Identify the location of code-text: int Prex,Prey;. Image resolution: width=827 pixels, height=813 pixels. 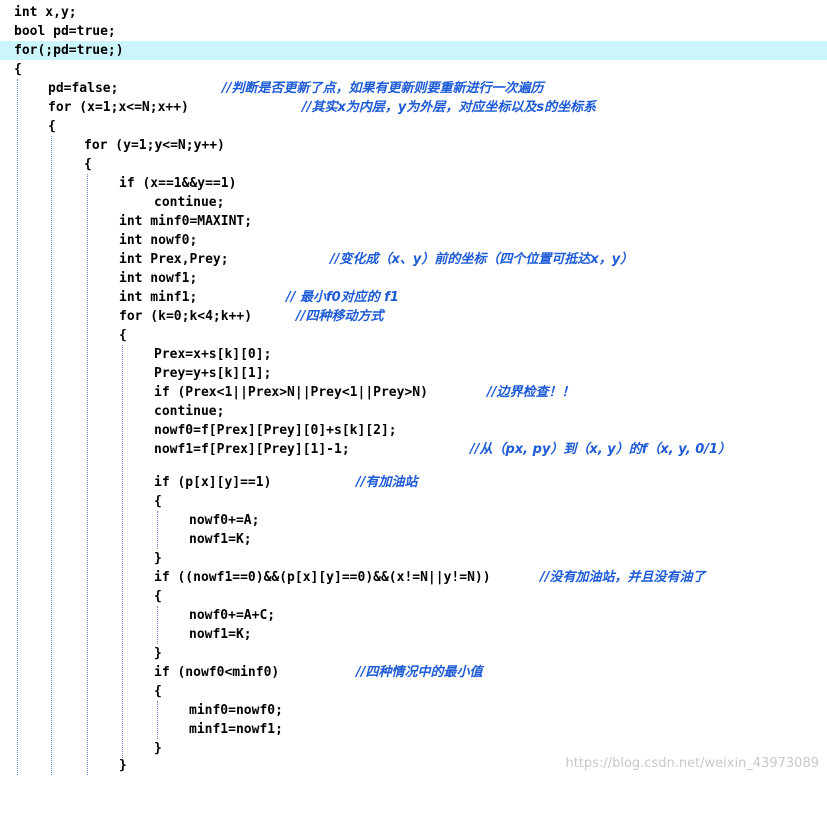
(174, 259).